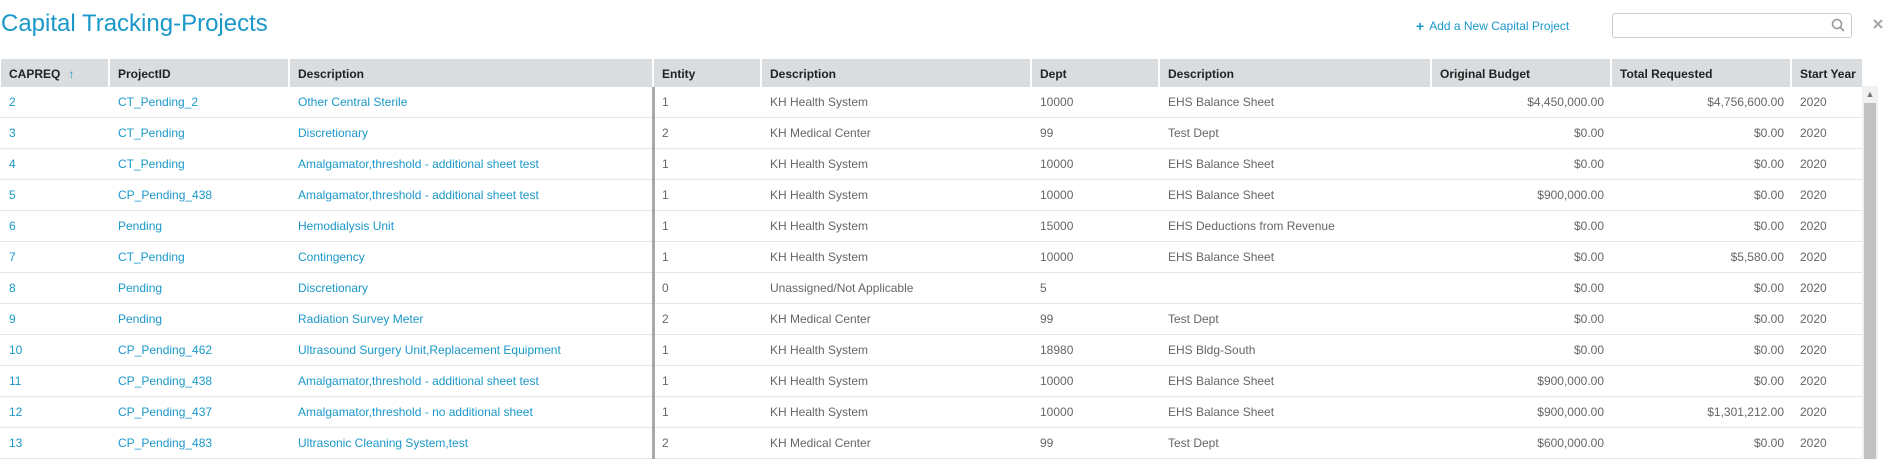 This screenshot has width=1894, height=459. I want to click on cell-capreq: 3, so click(54, 133).